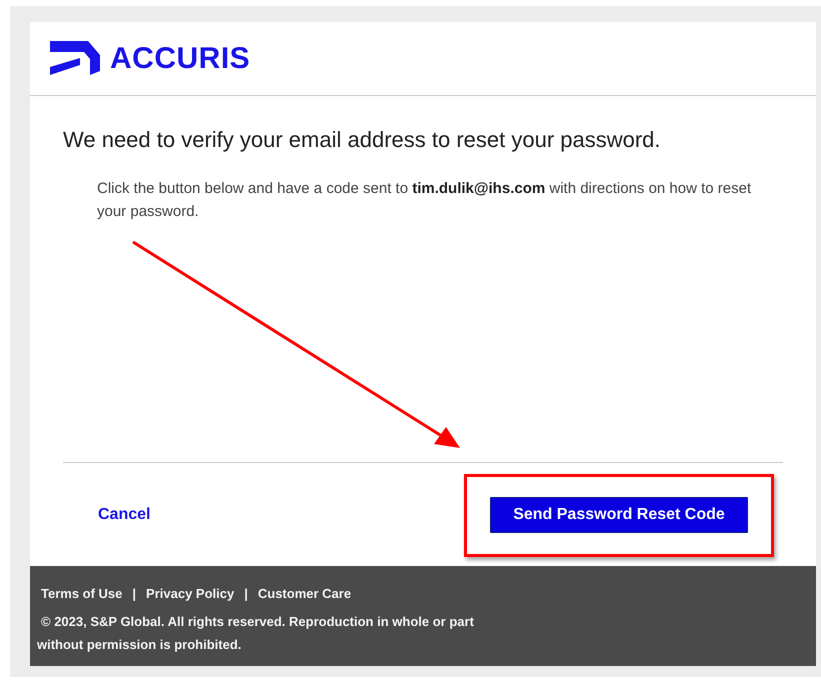  Describe the element at coordinates (258, 621) in the screenshot. I see `copyright-text: © 2023, S&P Global. All rights reserved. Reproduction in whole or part` at that location.